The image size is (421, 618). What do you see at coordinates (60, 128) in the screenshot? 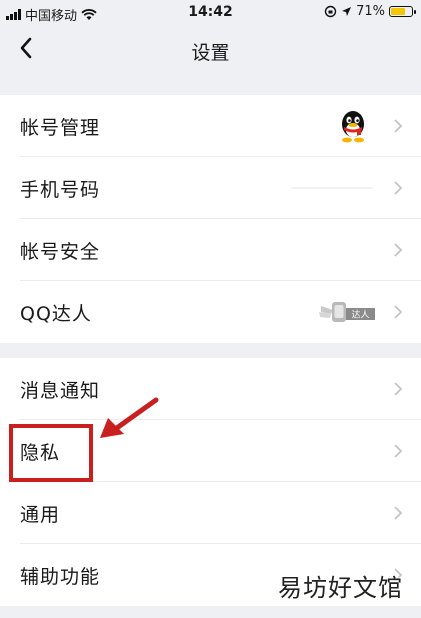
I see `row-label: 帐号管理` at bounding box center [60, 128].